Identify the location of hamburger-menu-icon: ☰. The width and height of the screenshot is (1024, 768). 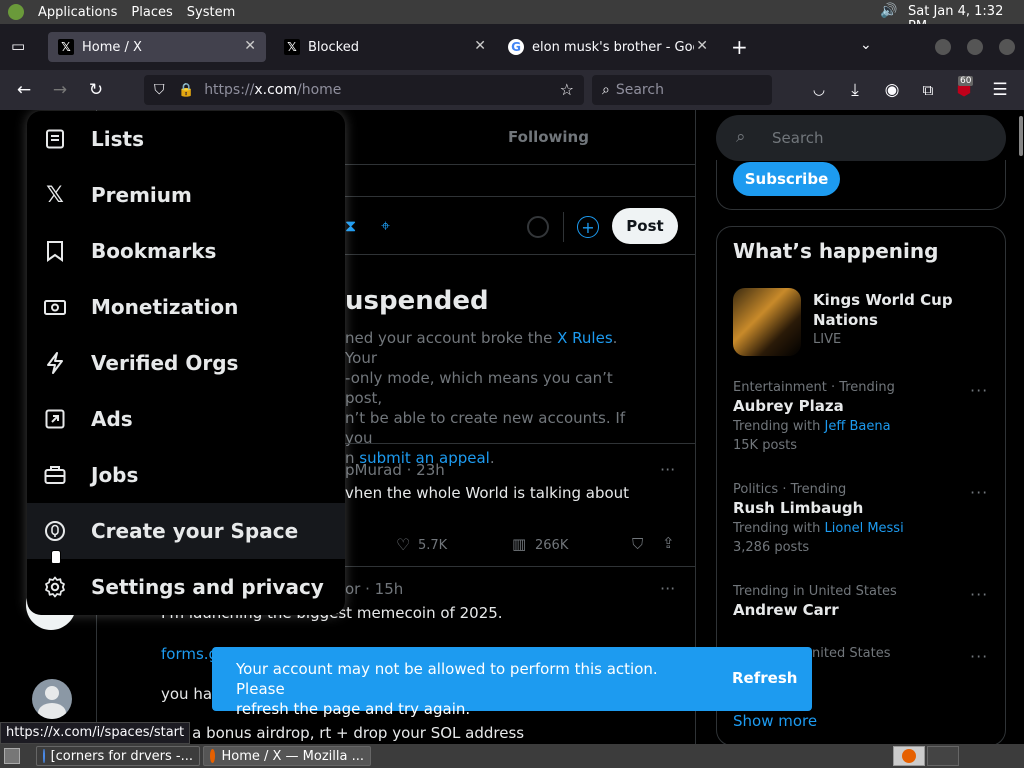
(1000, 90).